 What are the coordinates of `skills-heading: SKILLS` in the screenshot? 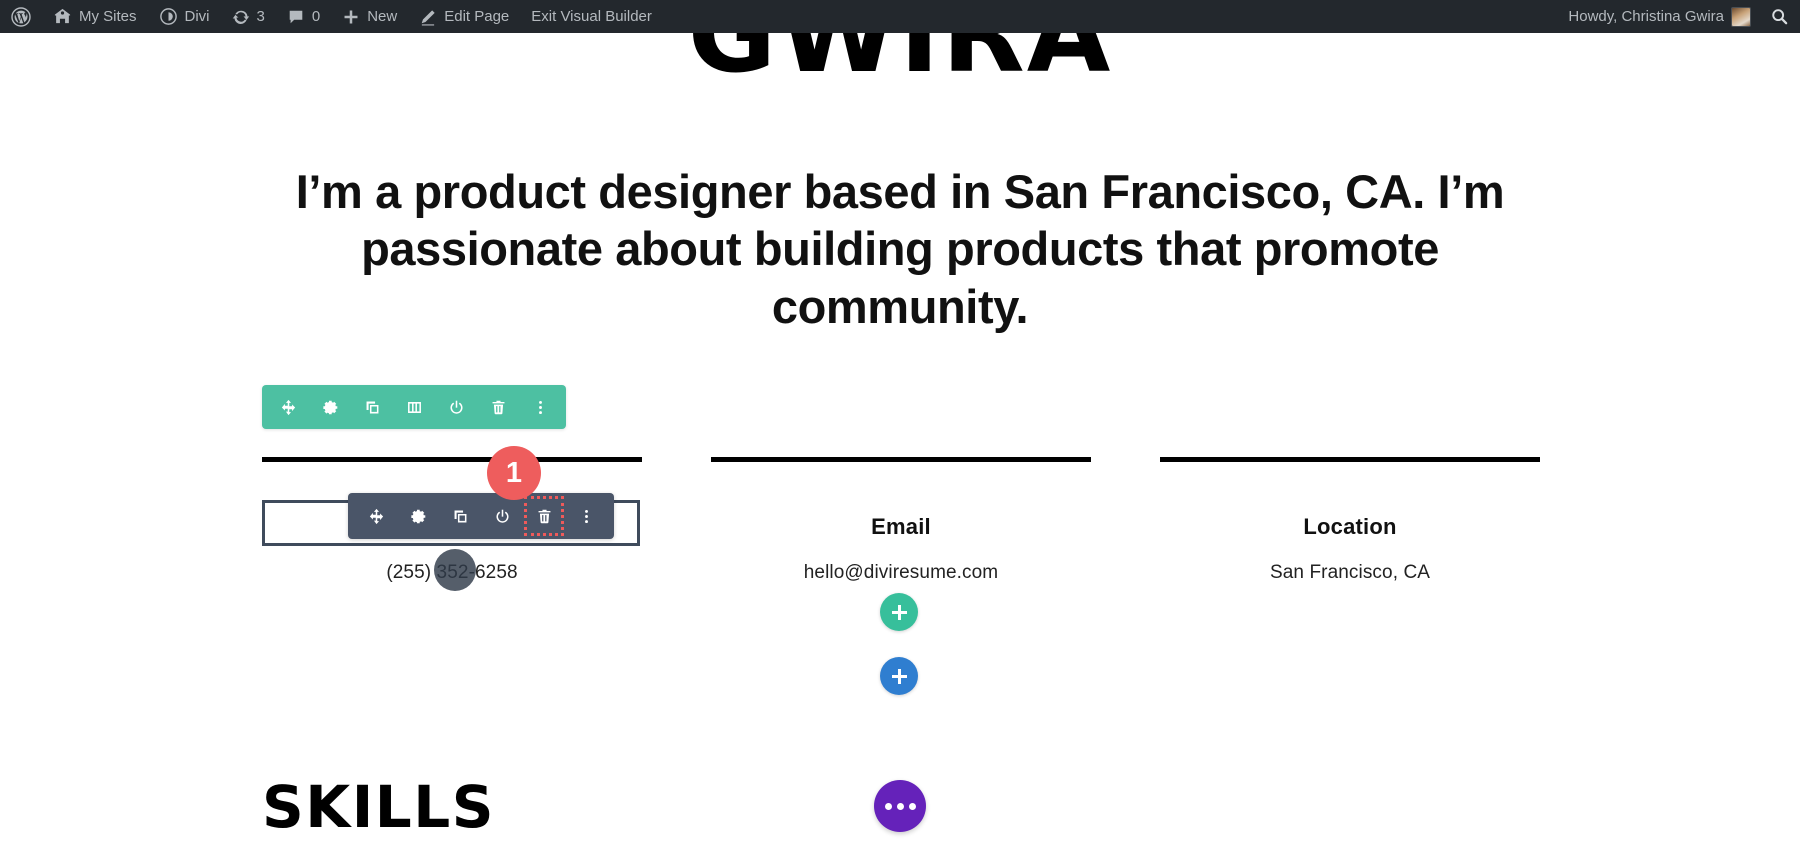 It's located at (378, 807).